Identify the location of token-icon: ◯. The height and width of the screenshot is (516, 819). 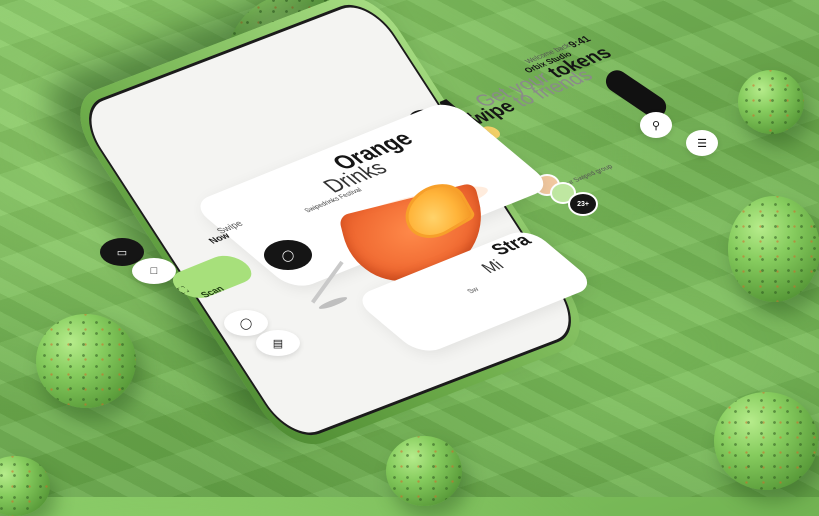
(288, 255).